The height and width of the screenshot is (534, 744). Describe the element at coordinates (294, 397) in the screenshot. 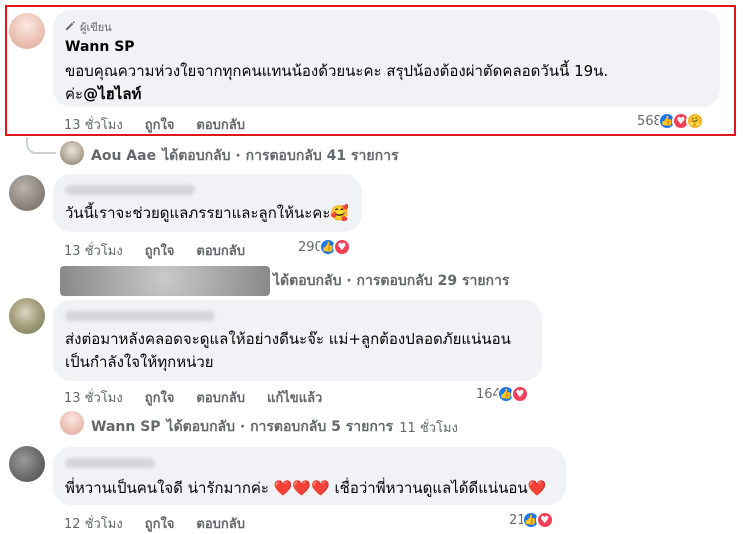

I see `edited-label: แก้ไขแล้ว` at that location.